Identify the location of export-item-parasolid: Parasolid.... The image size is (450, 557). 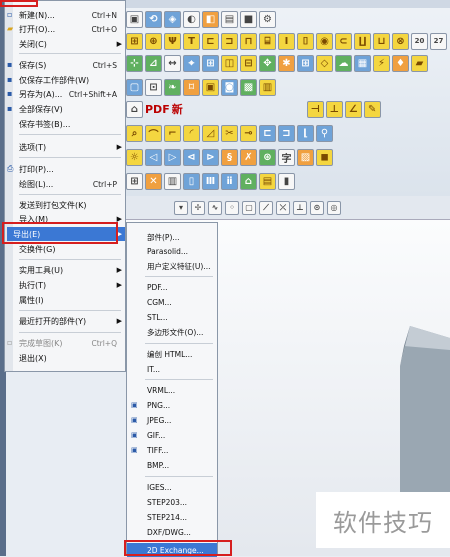
(172, 251).